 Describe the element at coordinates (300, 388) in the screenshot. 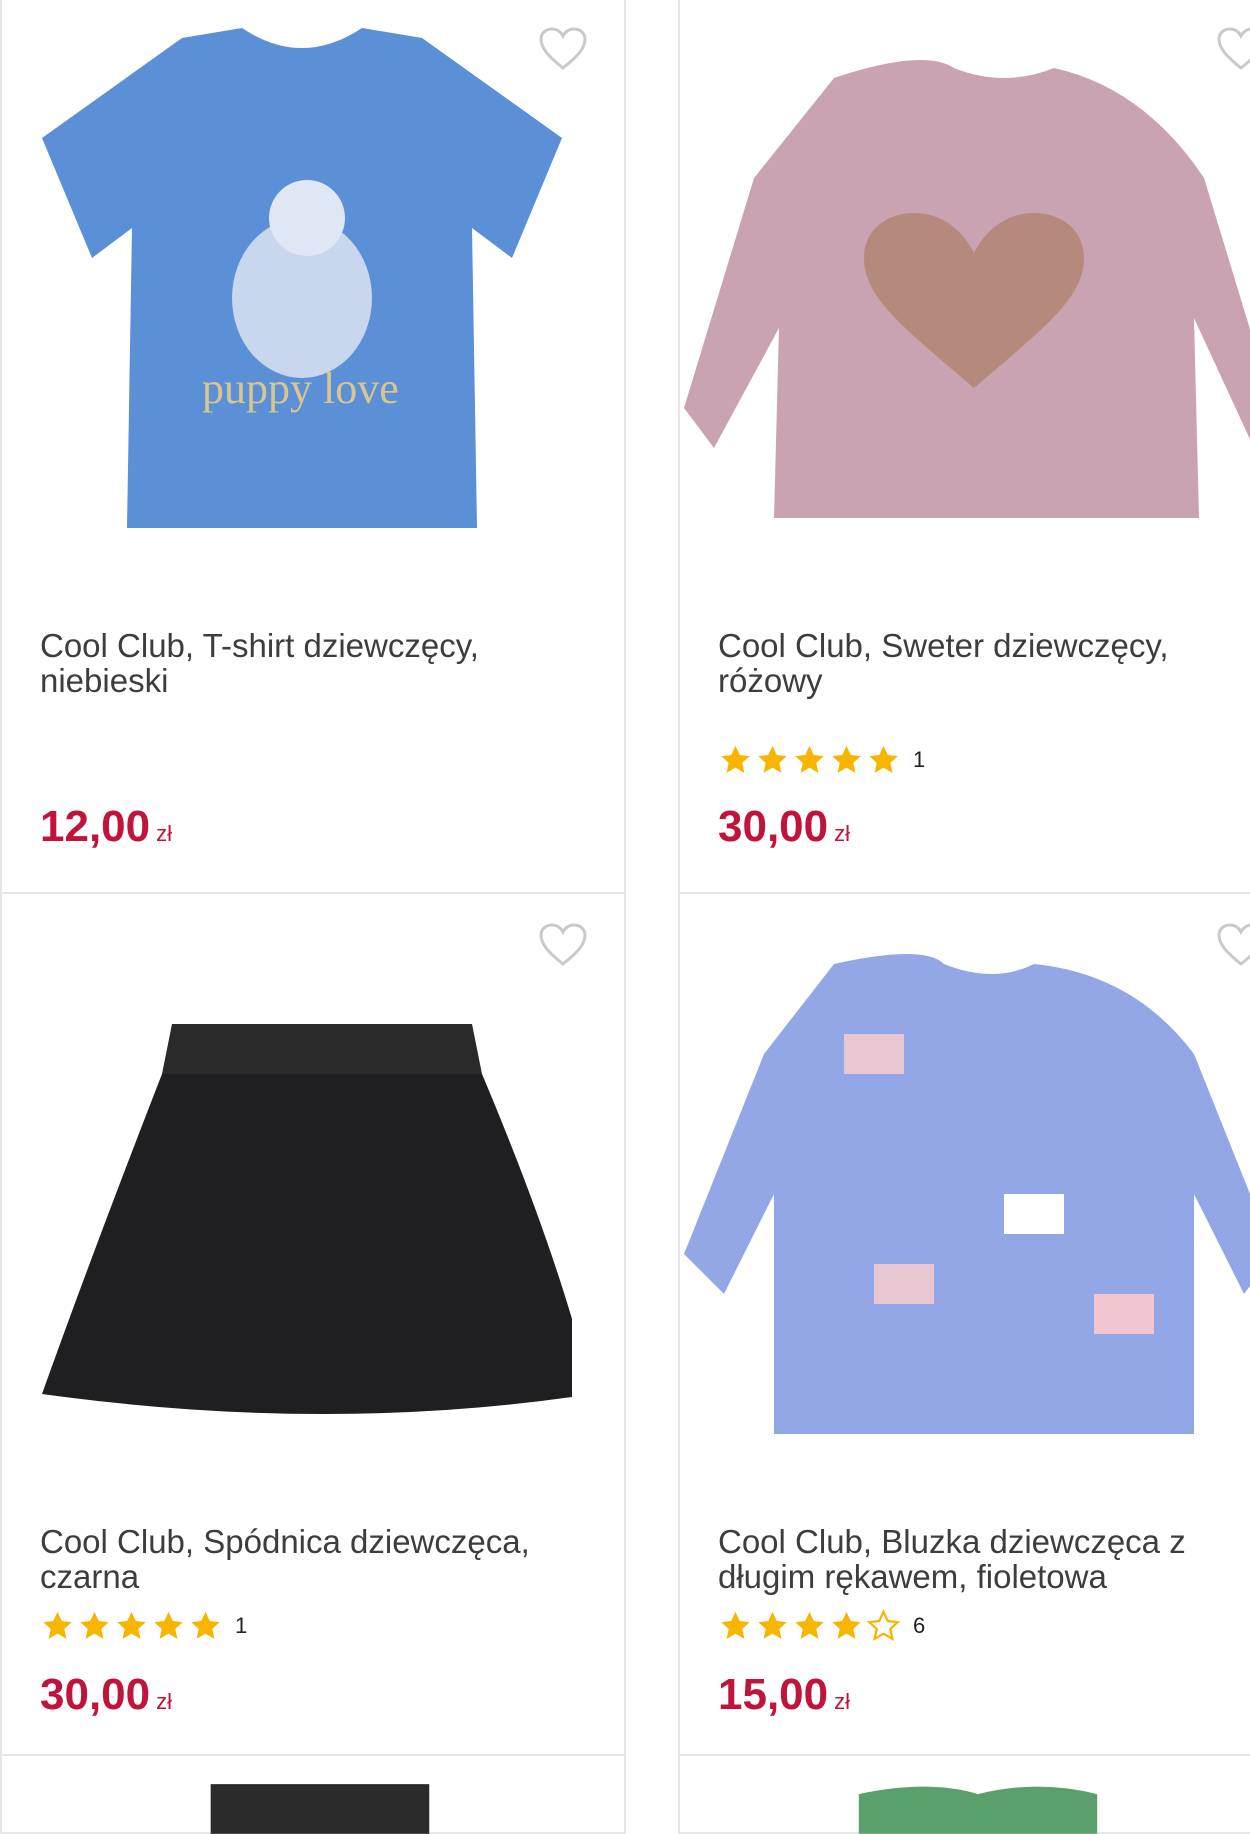

I see `svg-text: puppy love` at that location.